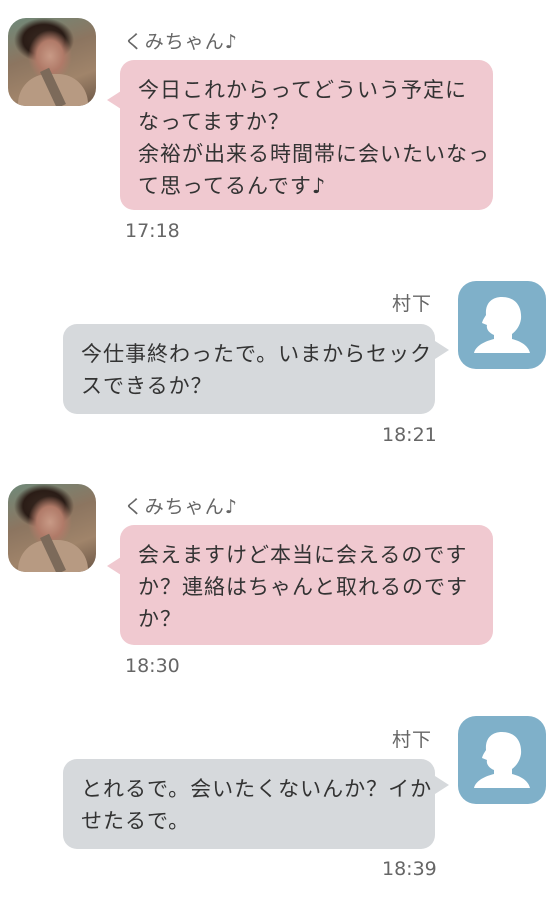  I want to click on message-bubble: 会えますけど本当に会えるのです か？連絡はちゃんと取れるのです か？, so click(306, 585).